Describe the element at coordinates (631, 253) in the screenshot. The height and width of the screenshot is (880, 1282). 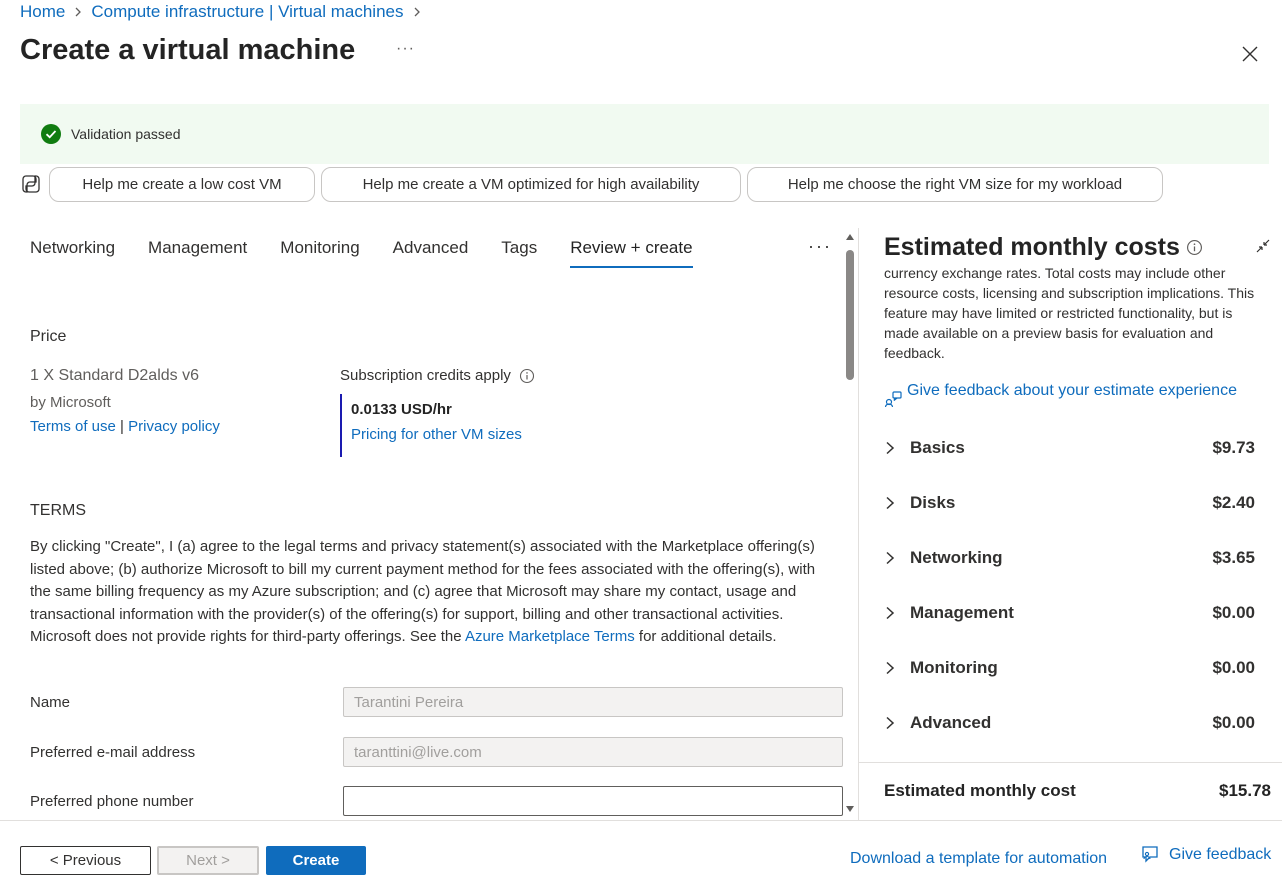
I see `tab-review-create: Review + create` at that location.